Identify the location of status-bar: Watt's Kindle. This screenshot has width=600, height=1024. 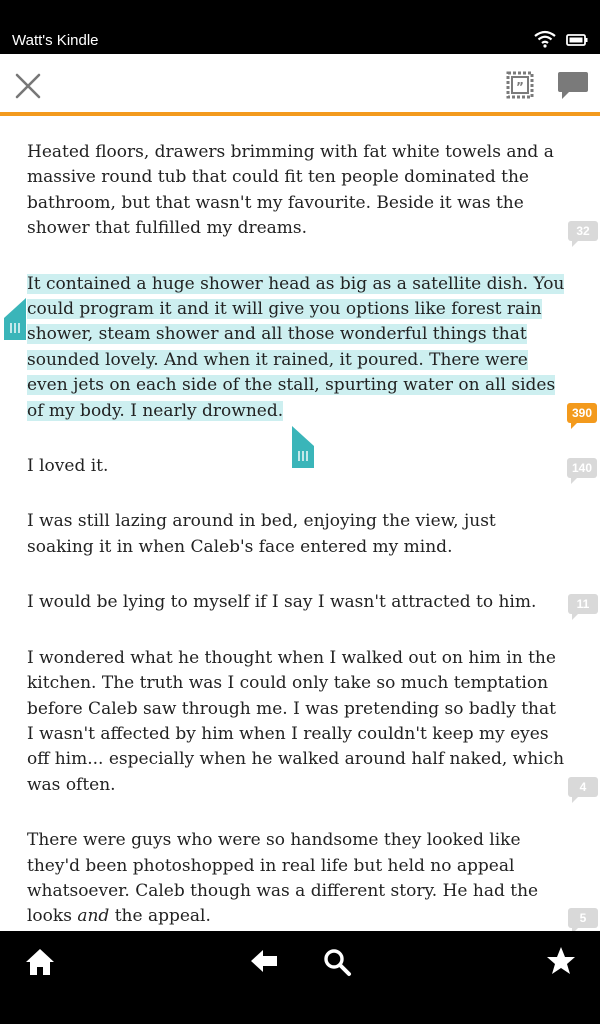
(300, 27).